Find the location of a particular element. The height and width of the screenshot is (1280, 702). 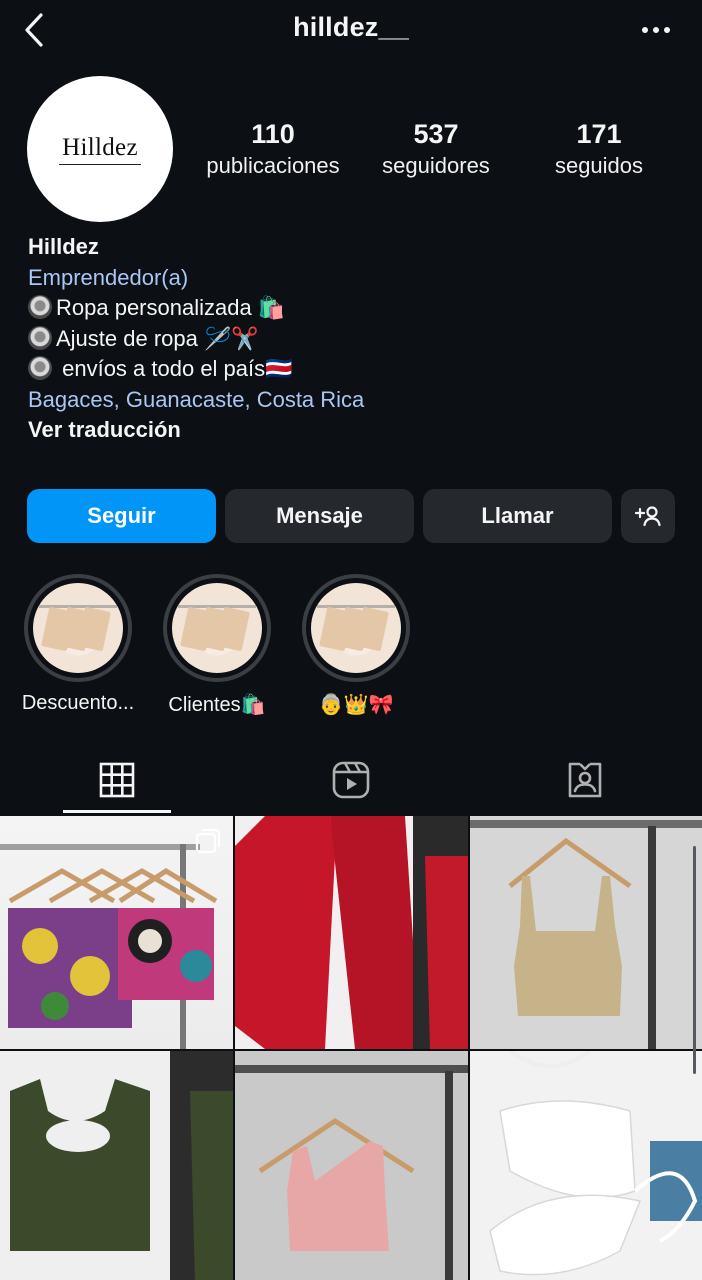

avatar-logo-text: Hilldez is located at coordinates (100, 147).